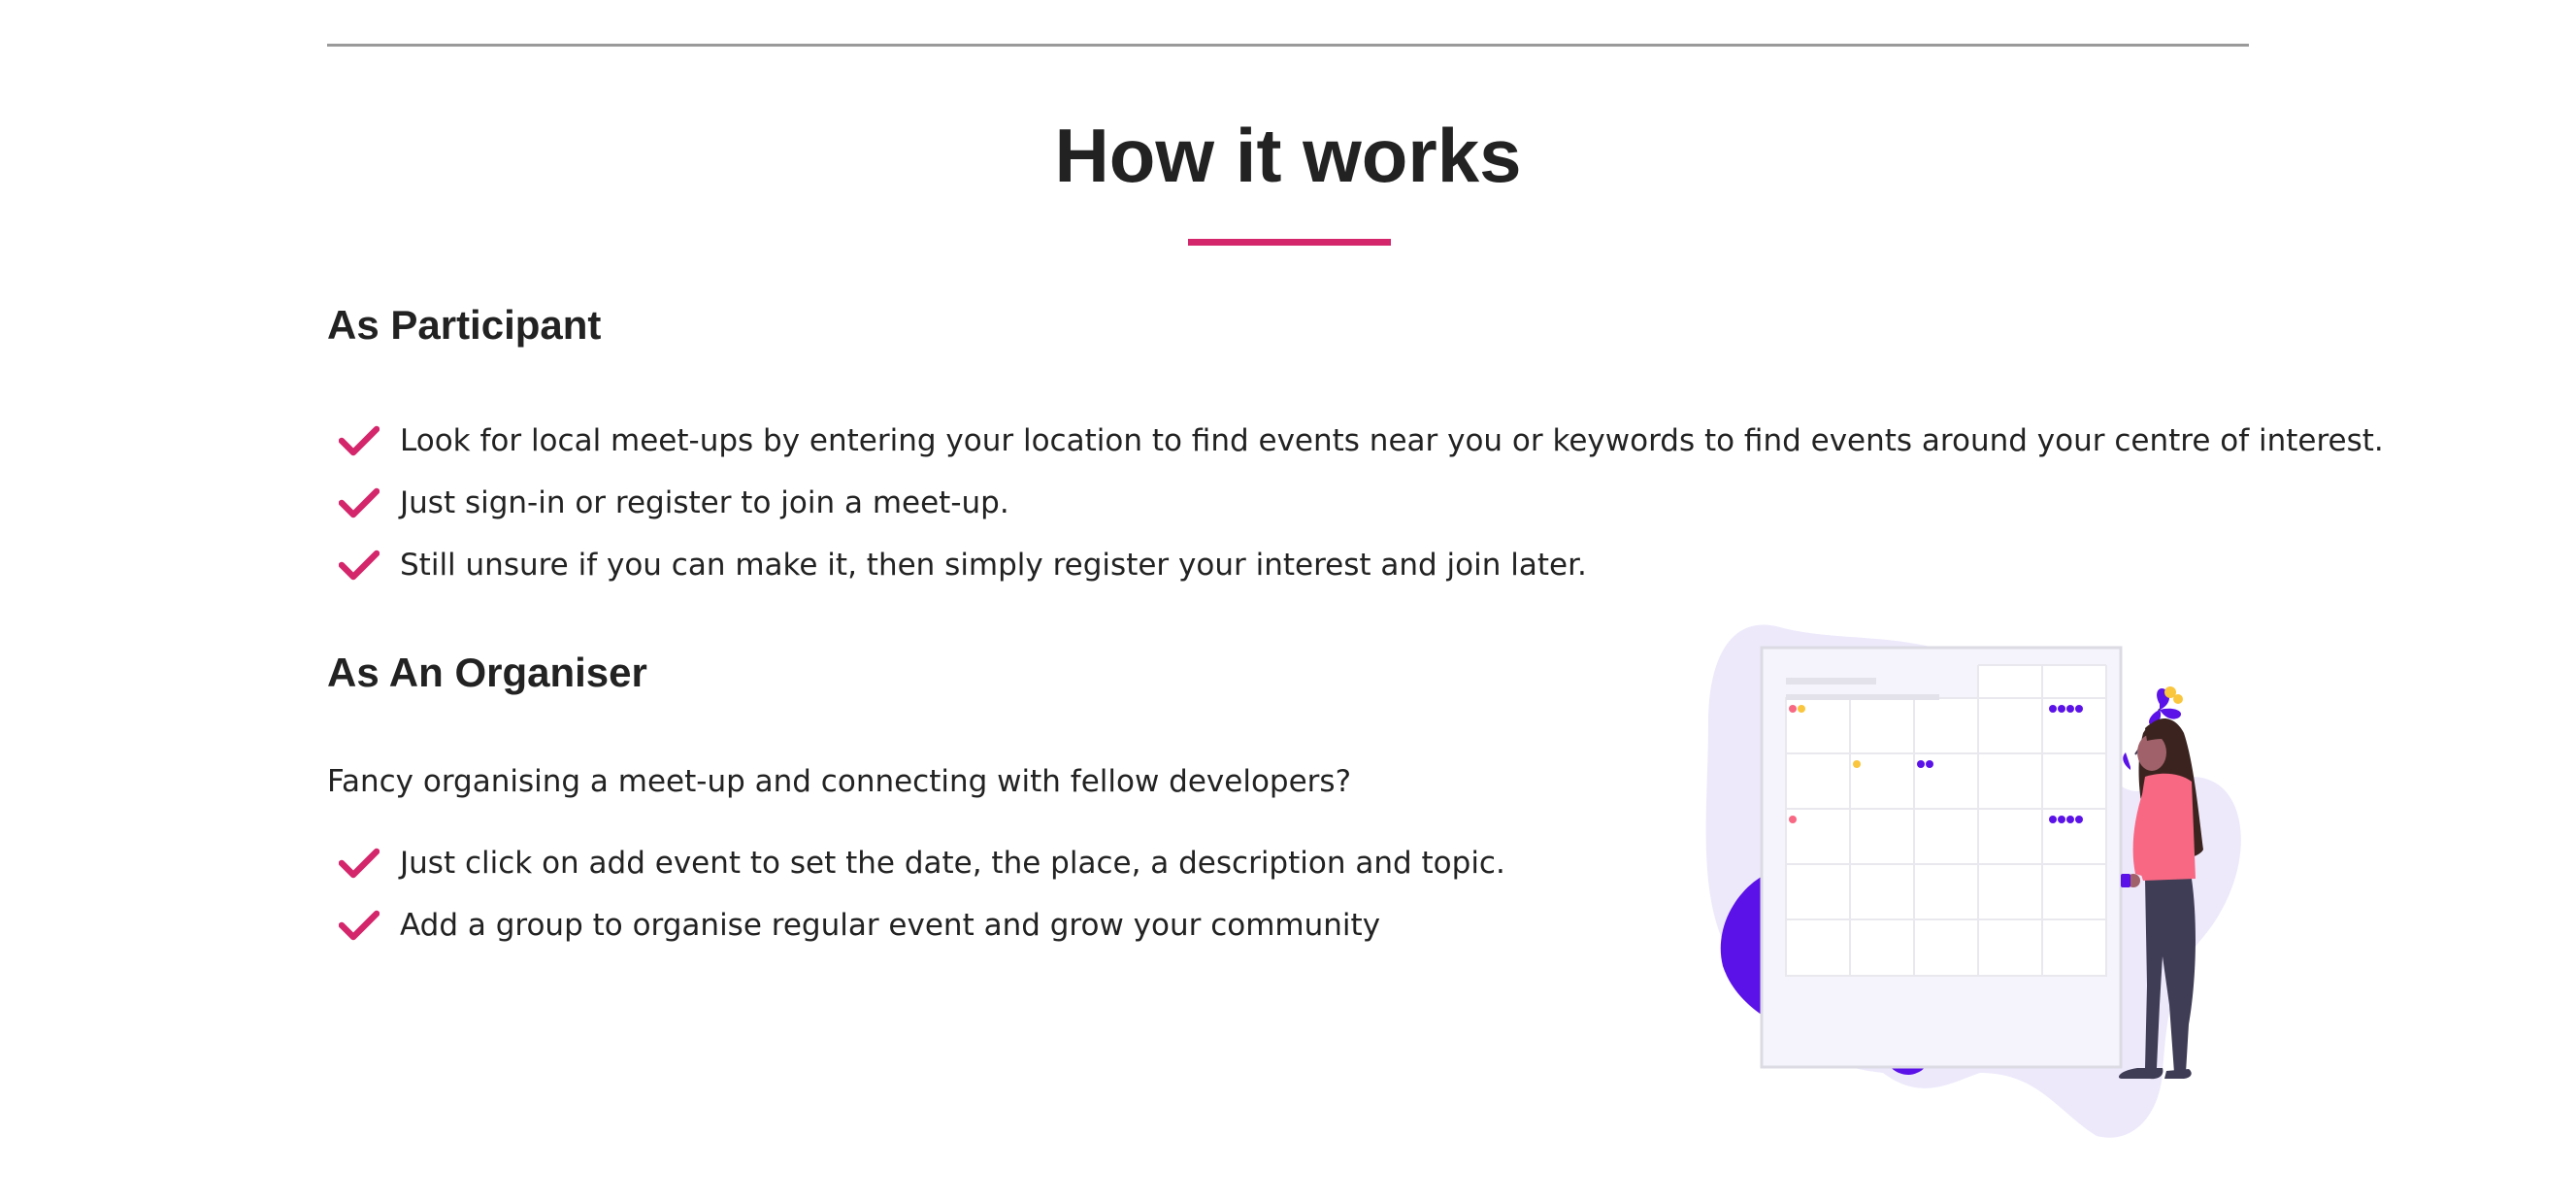 The width and height of the screenshot is (2576, 1202). What do you see at coordinates (1289, 242) in the screenshot?
I see `title-underline` at bounding box center [1289, 242].